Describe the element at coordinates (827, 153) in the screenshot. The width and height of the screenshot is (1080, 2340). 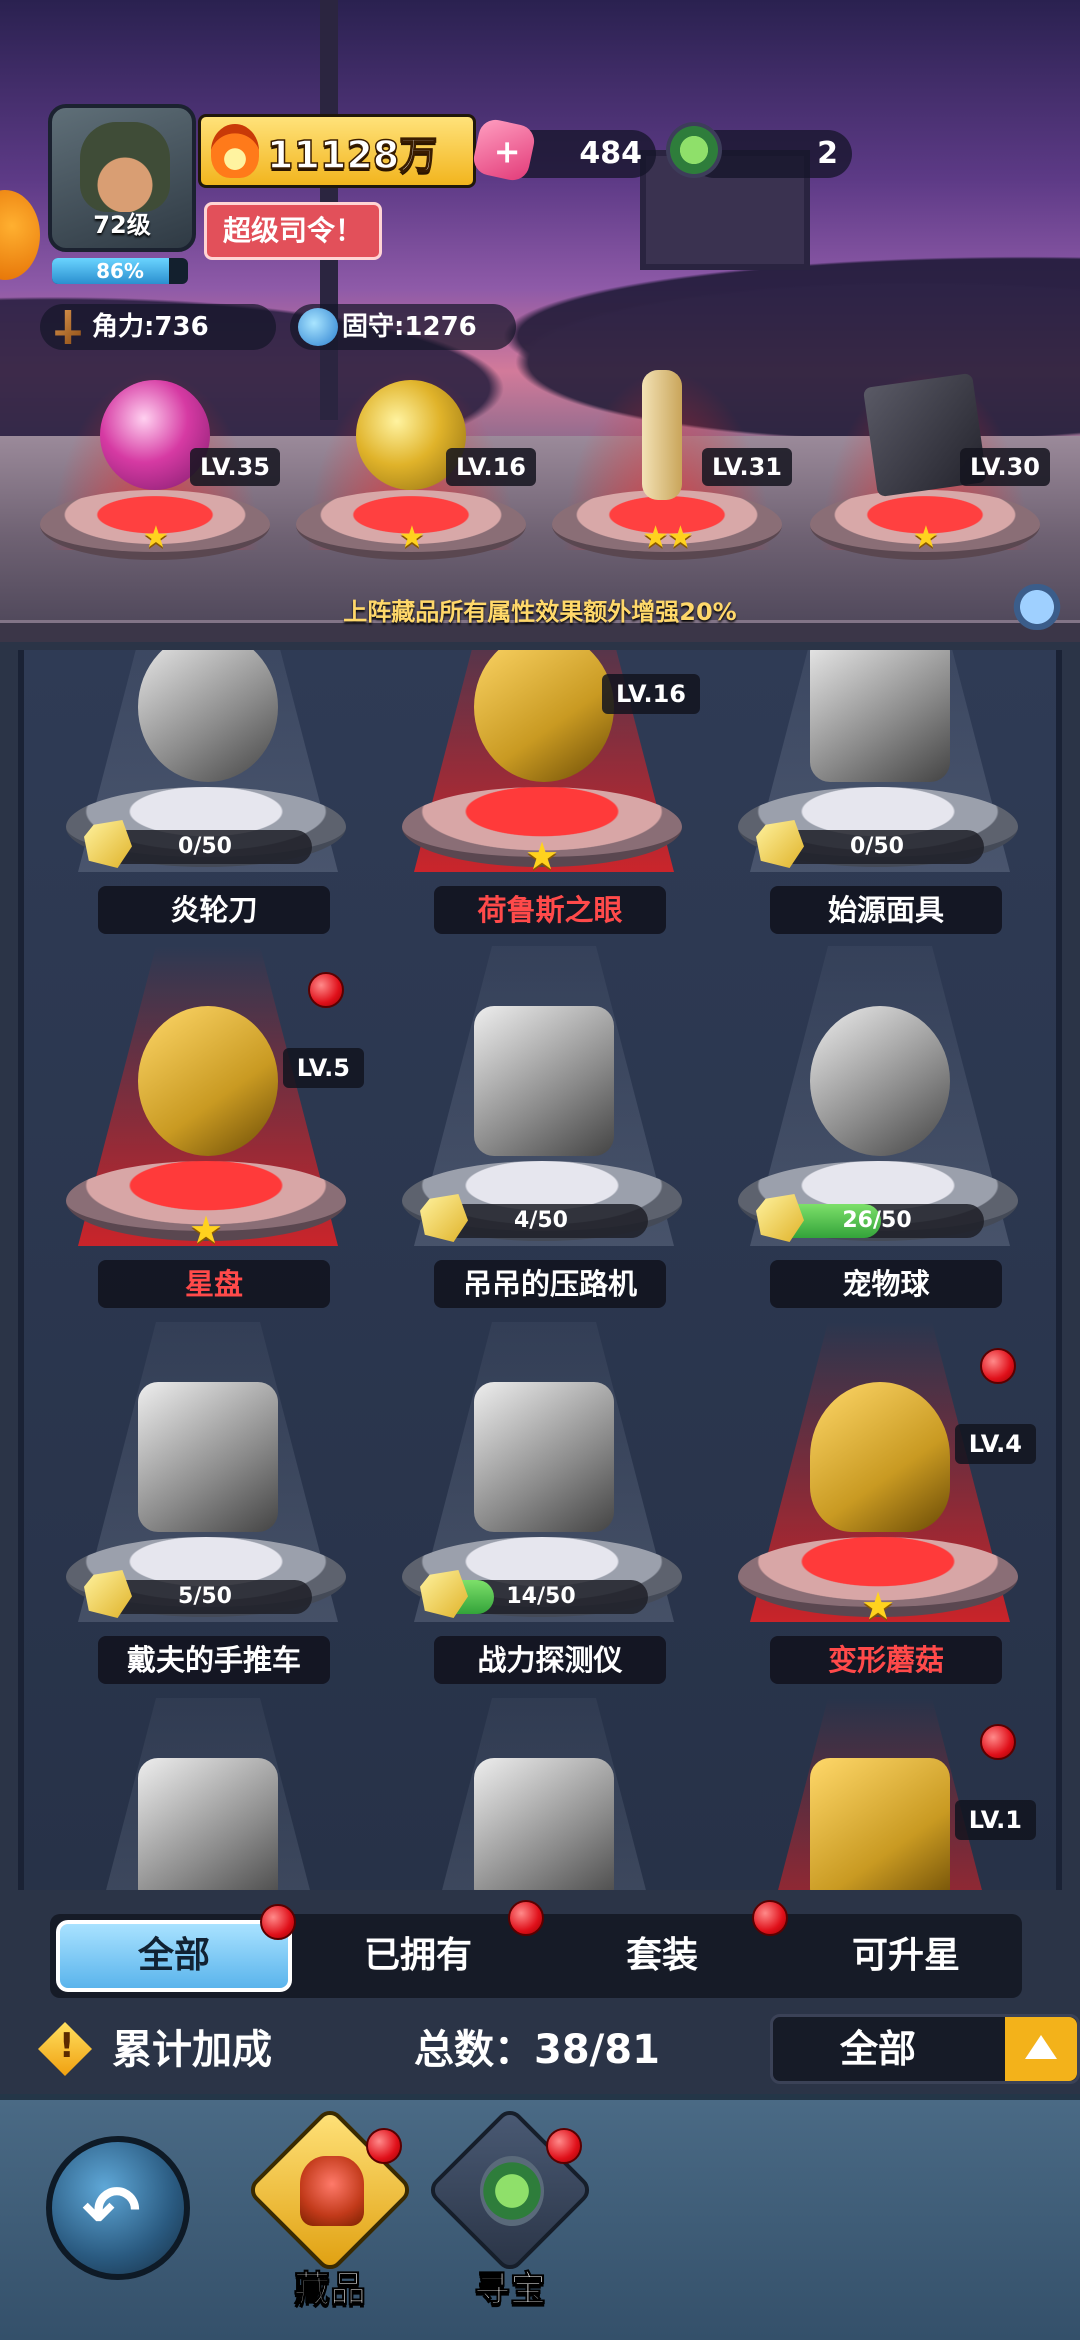
I see `compass-count: 2` at that location.